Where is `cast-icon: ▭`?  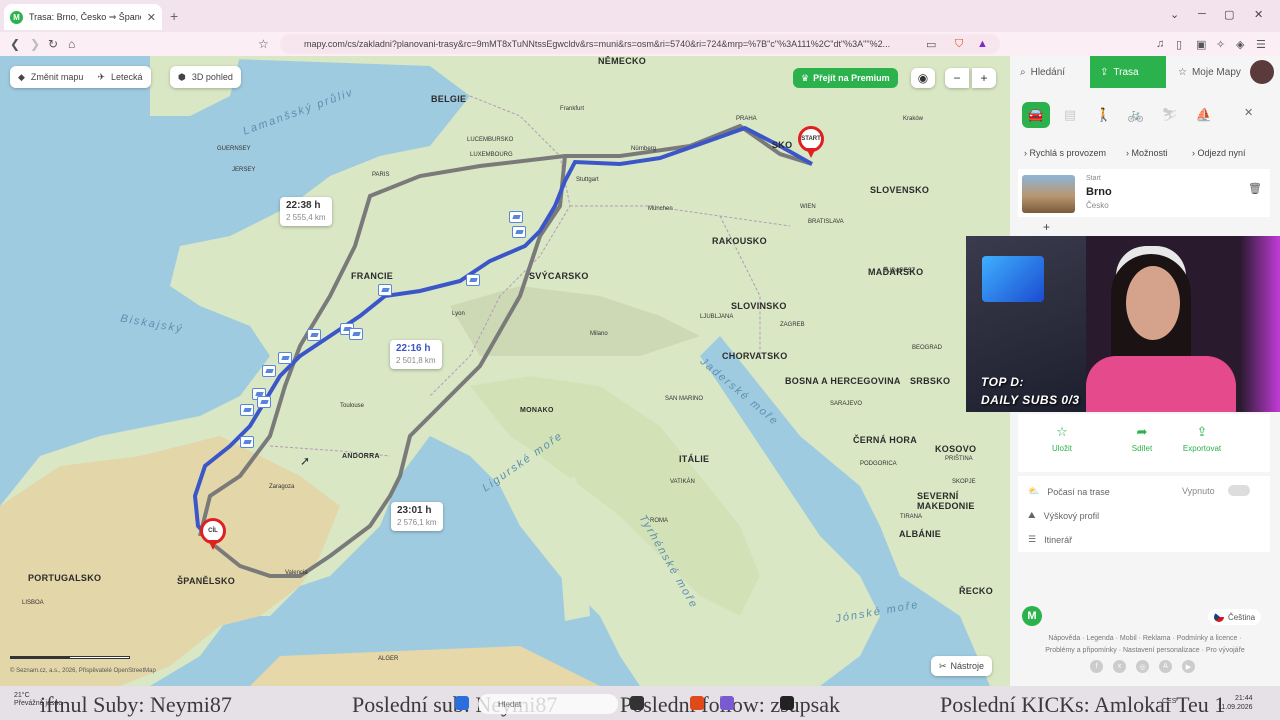
cast-icon: ▭ is located at coordinates (931, 44).